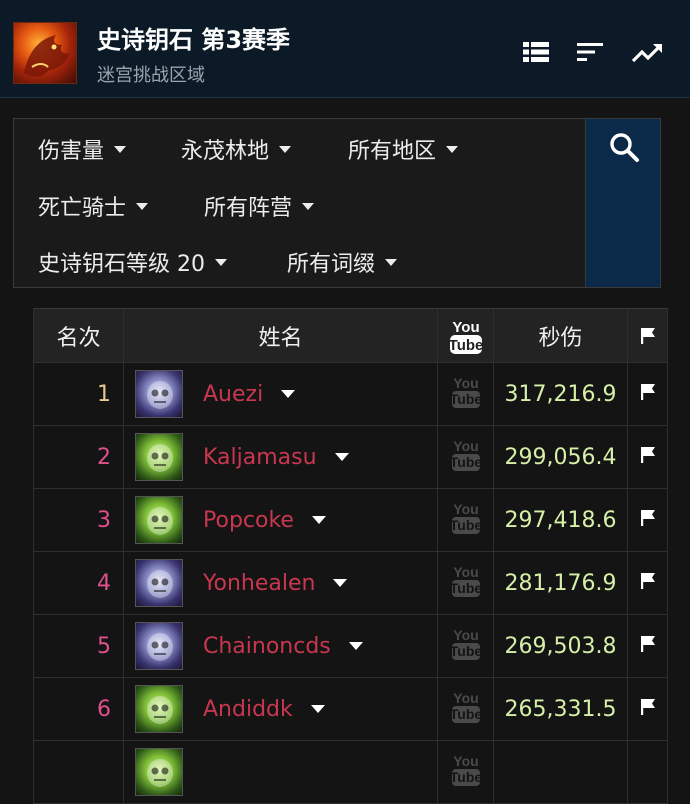 The height and width of the screenshot is (804, 690). What do you see at coordinates (281, 772) in the screenshot?
I see `name-cell` at bounding box center [281, 772].